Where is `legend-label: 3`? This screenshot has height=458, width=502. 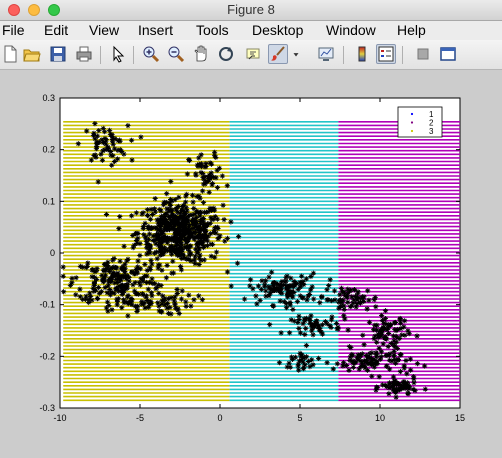 legend-label: 3 is located at coordinates (431, 131).